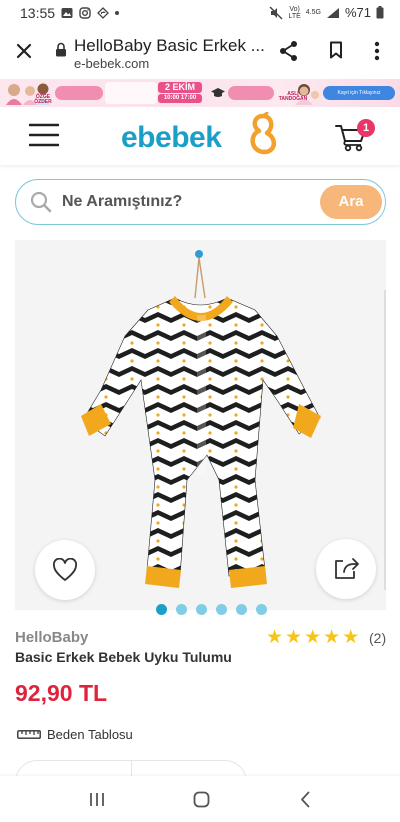 This screenshot has height=822, width=400. Describe the element at coordinates (263, 135) in the screenshot. I see `logo-mark-icon` at that location.